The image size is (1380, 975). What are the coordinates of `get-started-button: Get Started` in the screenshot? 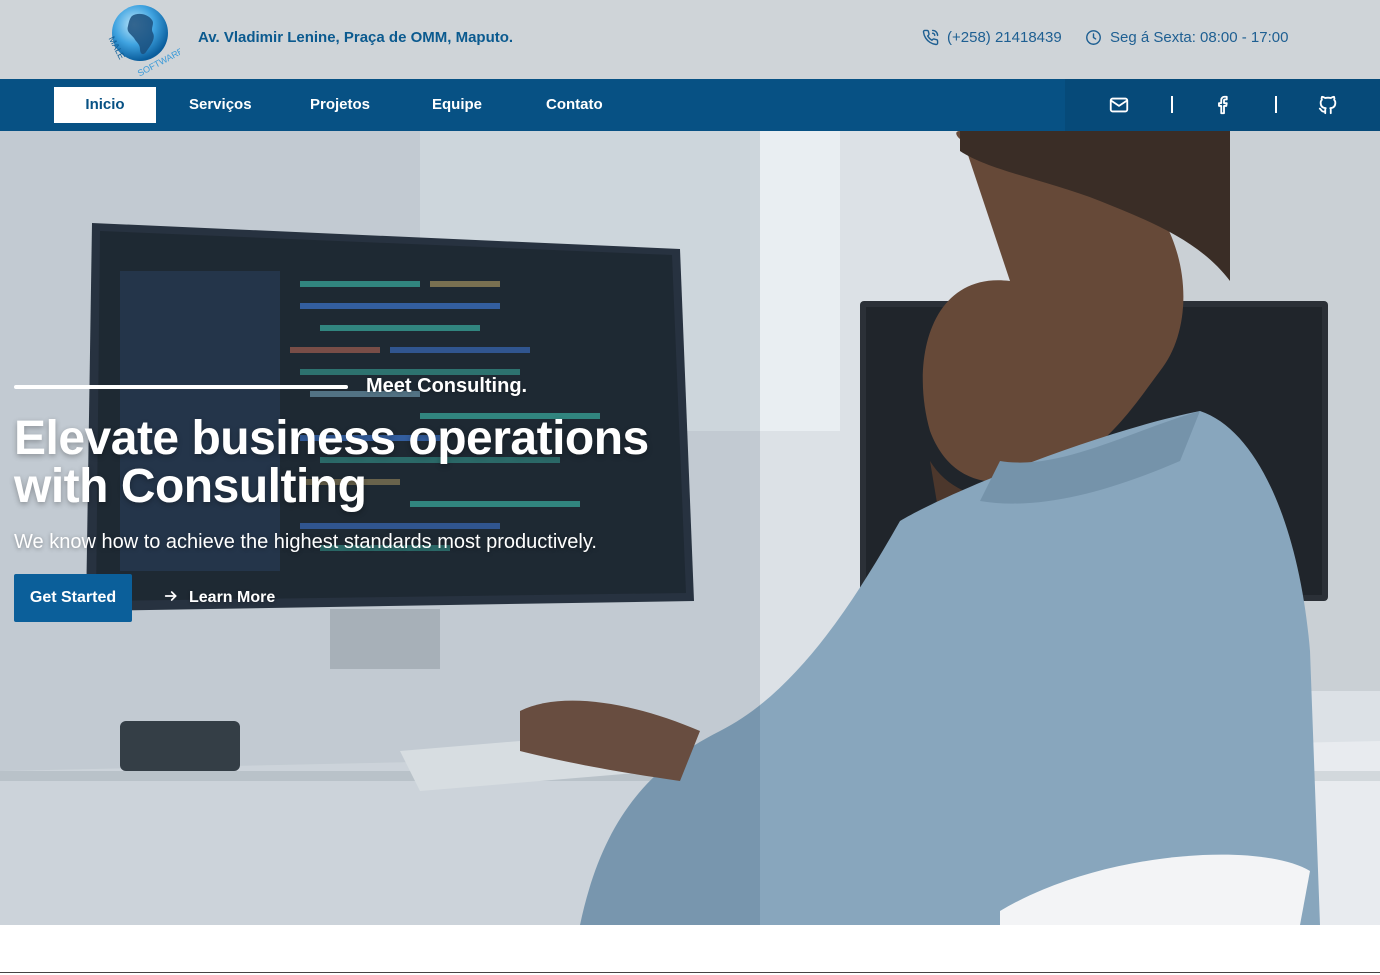 It's located at (73, 598).